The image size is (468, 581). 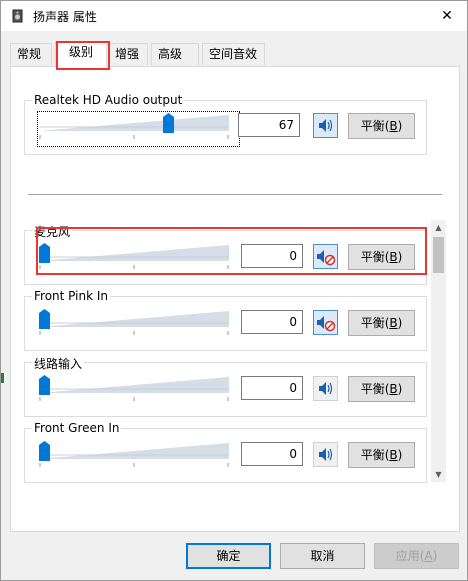 I want to click on speaker-icon, so click(x=17, y=16).